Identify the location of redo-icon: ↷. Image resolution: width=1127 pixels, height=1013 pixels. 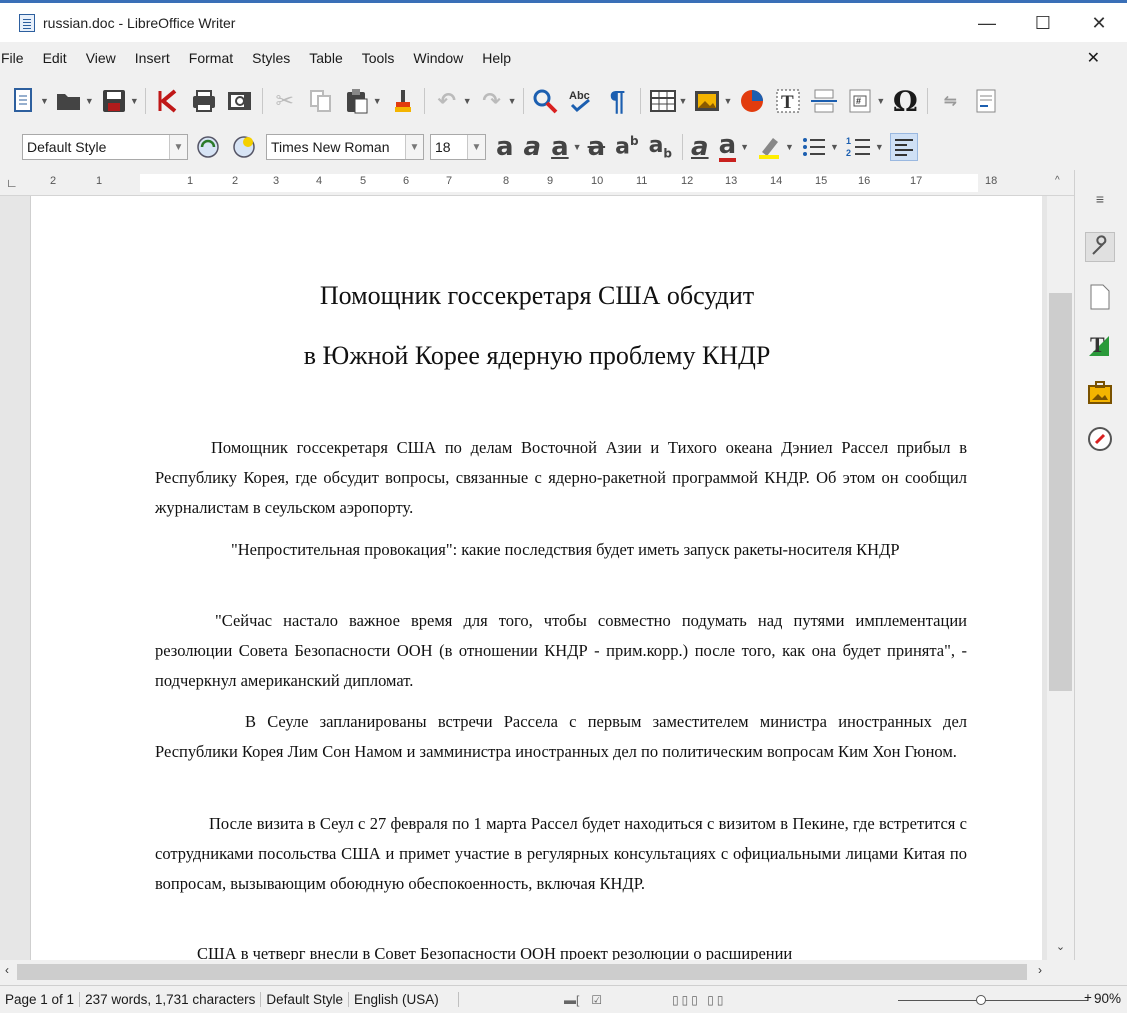
(492, 101).